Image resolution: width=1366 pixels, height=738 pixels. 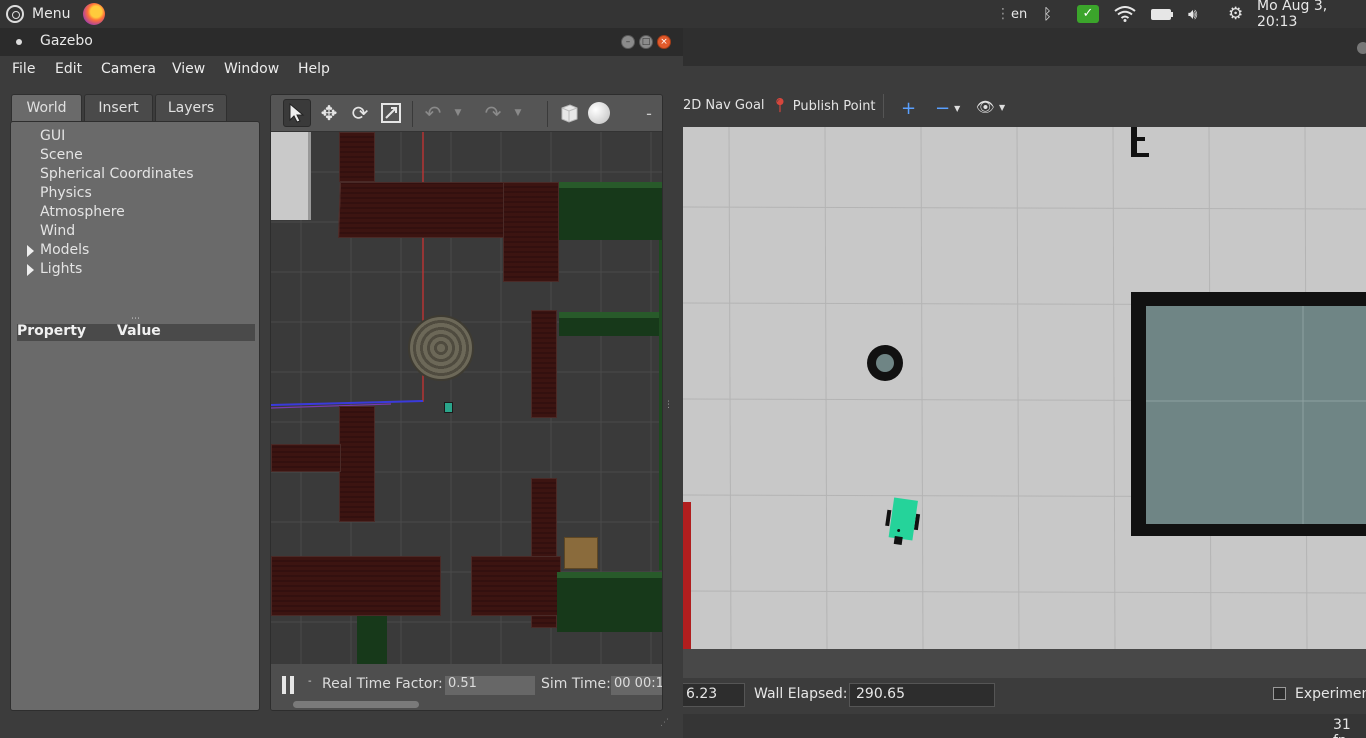 I want to click on insert-box-button, so click(x=569, y=113).